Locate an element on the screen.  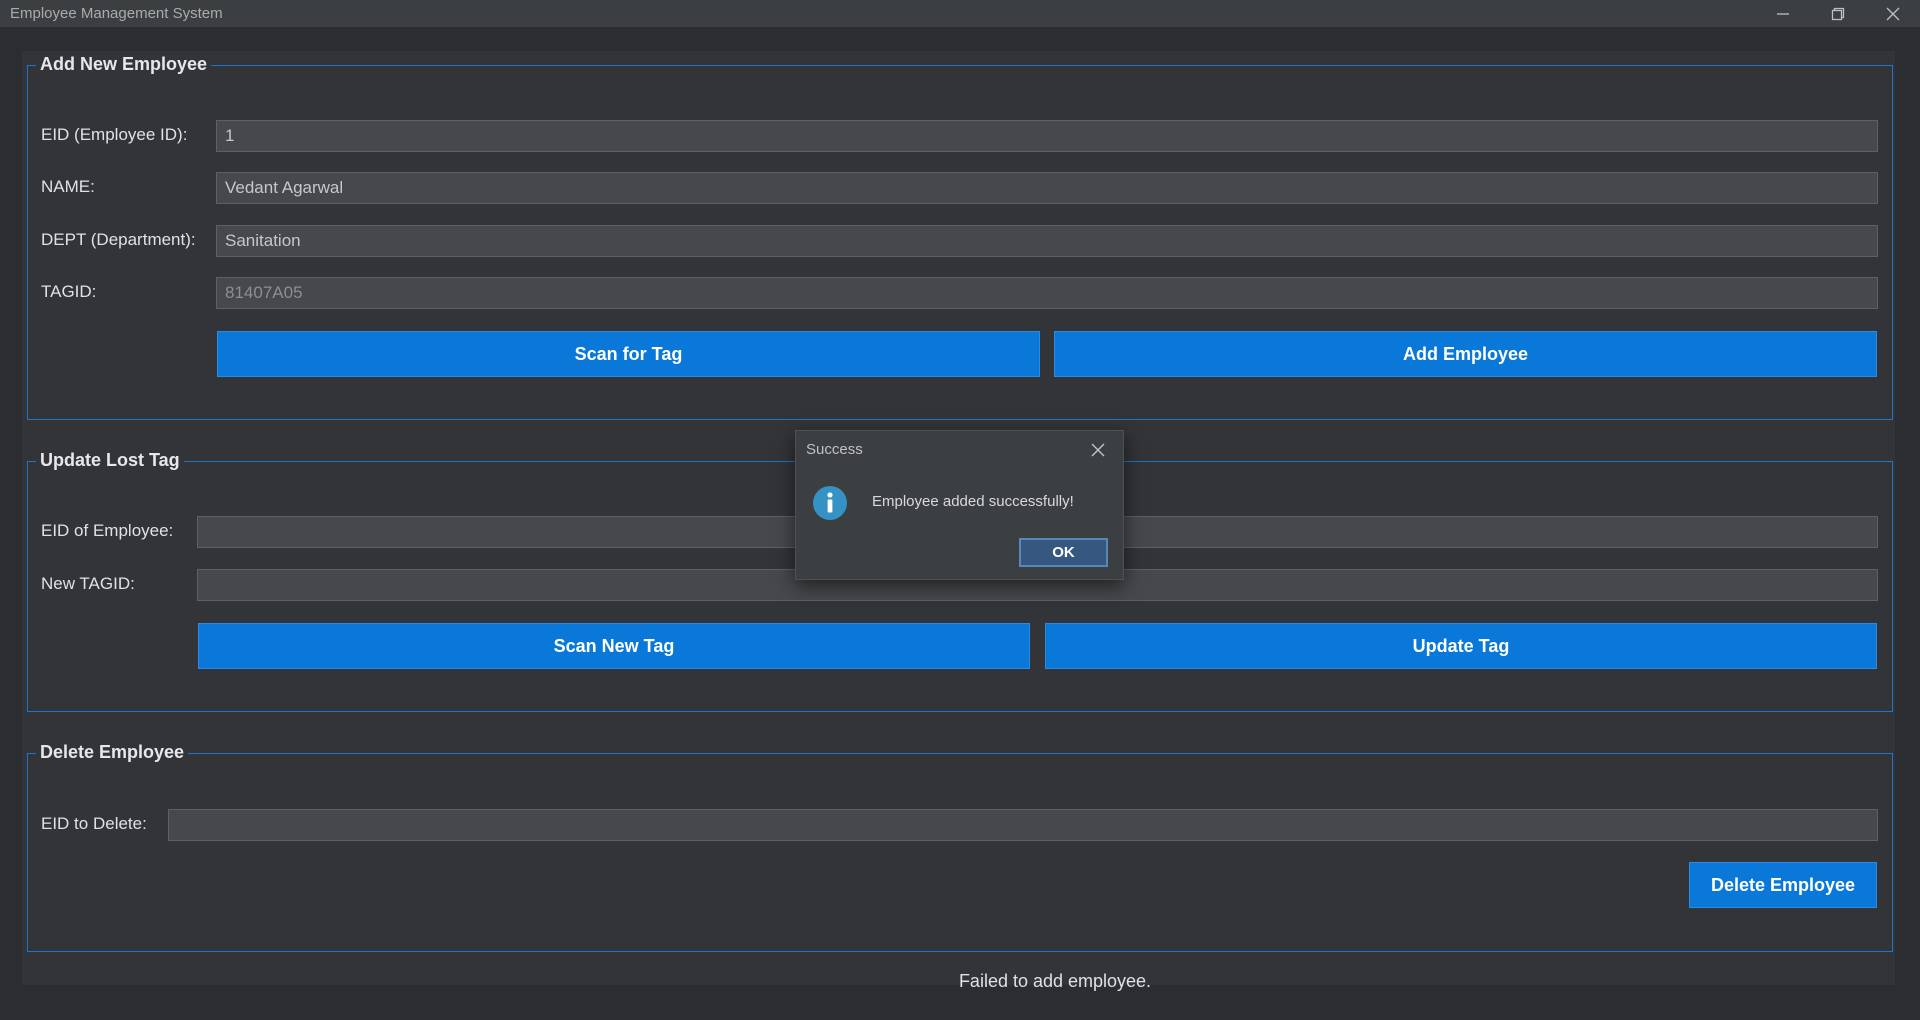
delete-eid-field is located at coordinates (1023, 825).